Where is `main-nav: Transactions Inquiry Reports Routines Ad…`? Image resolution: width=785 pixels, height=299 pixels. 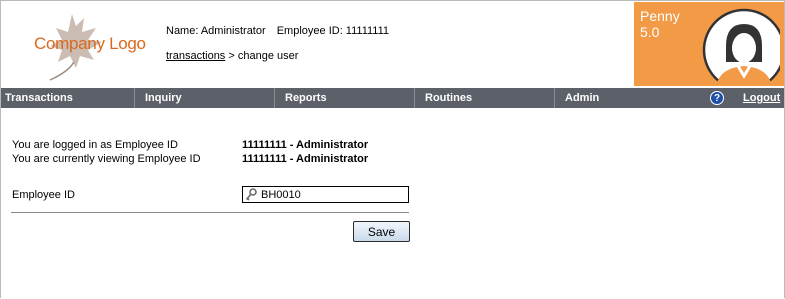
main-nav: Transactions Inquiry Reports Routines Ad… is located at coordinates (392, 98).